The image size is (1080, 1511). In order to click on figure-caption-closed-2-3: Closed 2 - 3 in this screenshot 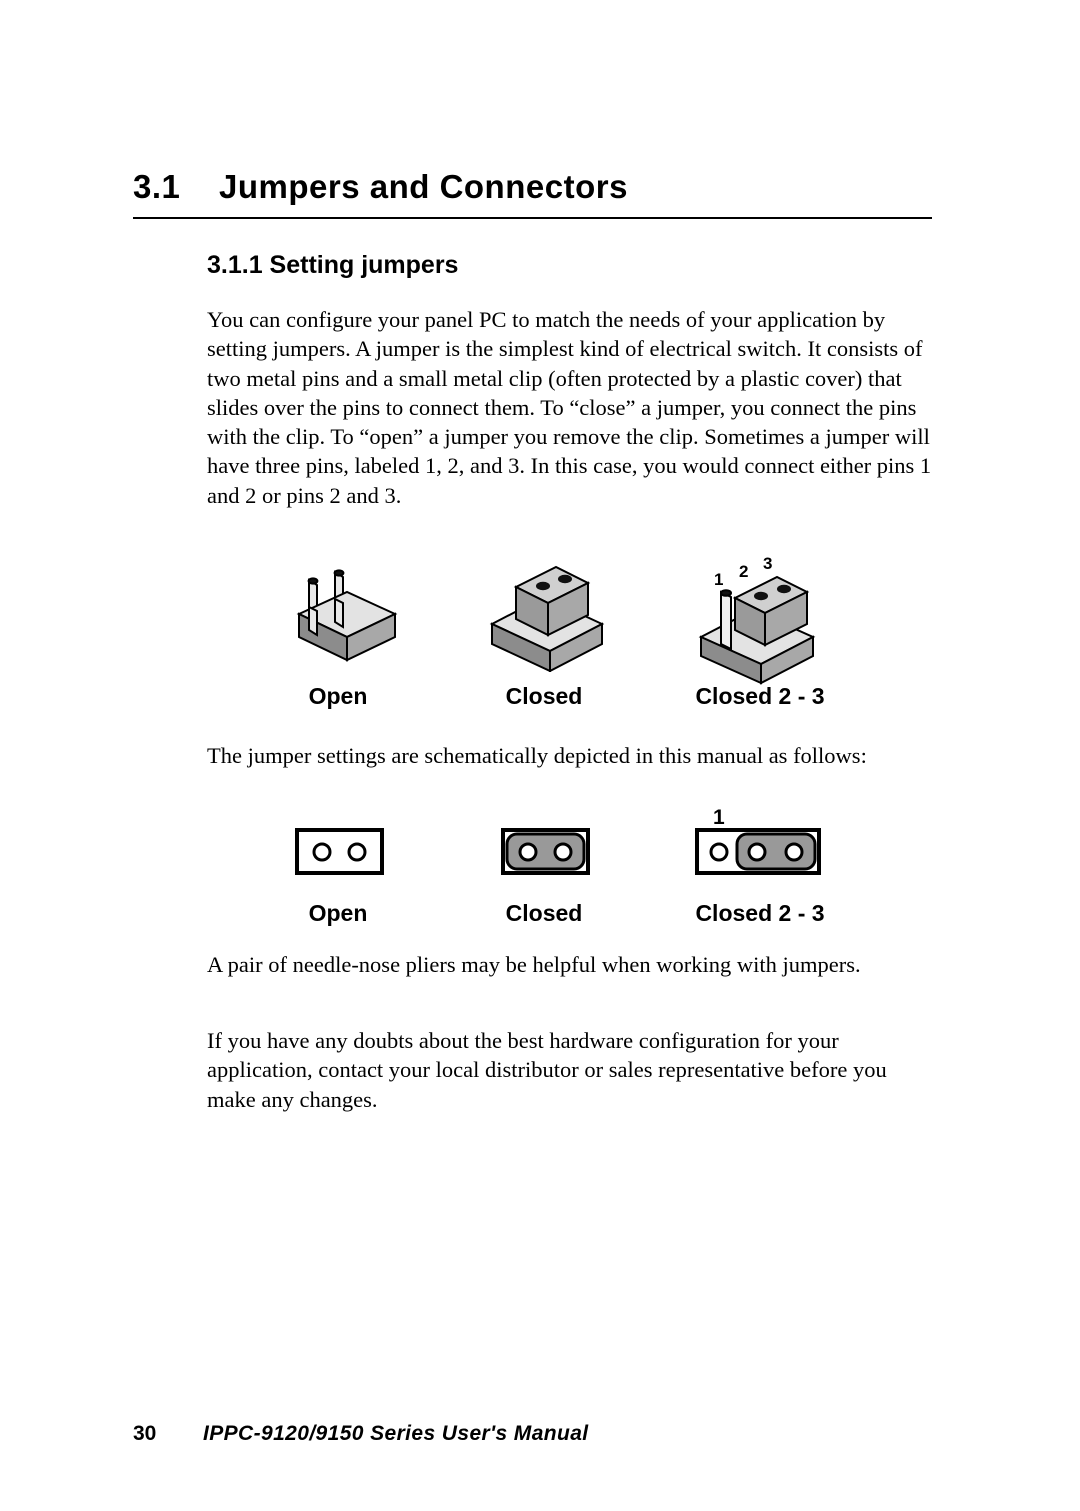, I will do `click(760, 696)`.